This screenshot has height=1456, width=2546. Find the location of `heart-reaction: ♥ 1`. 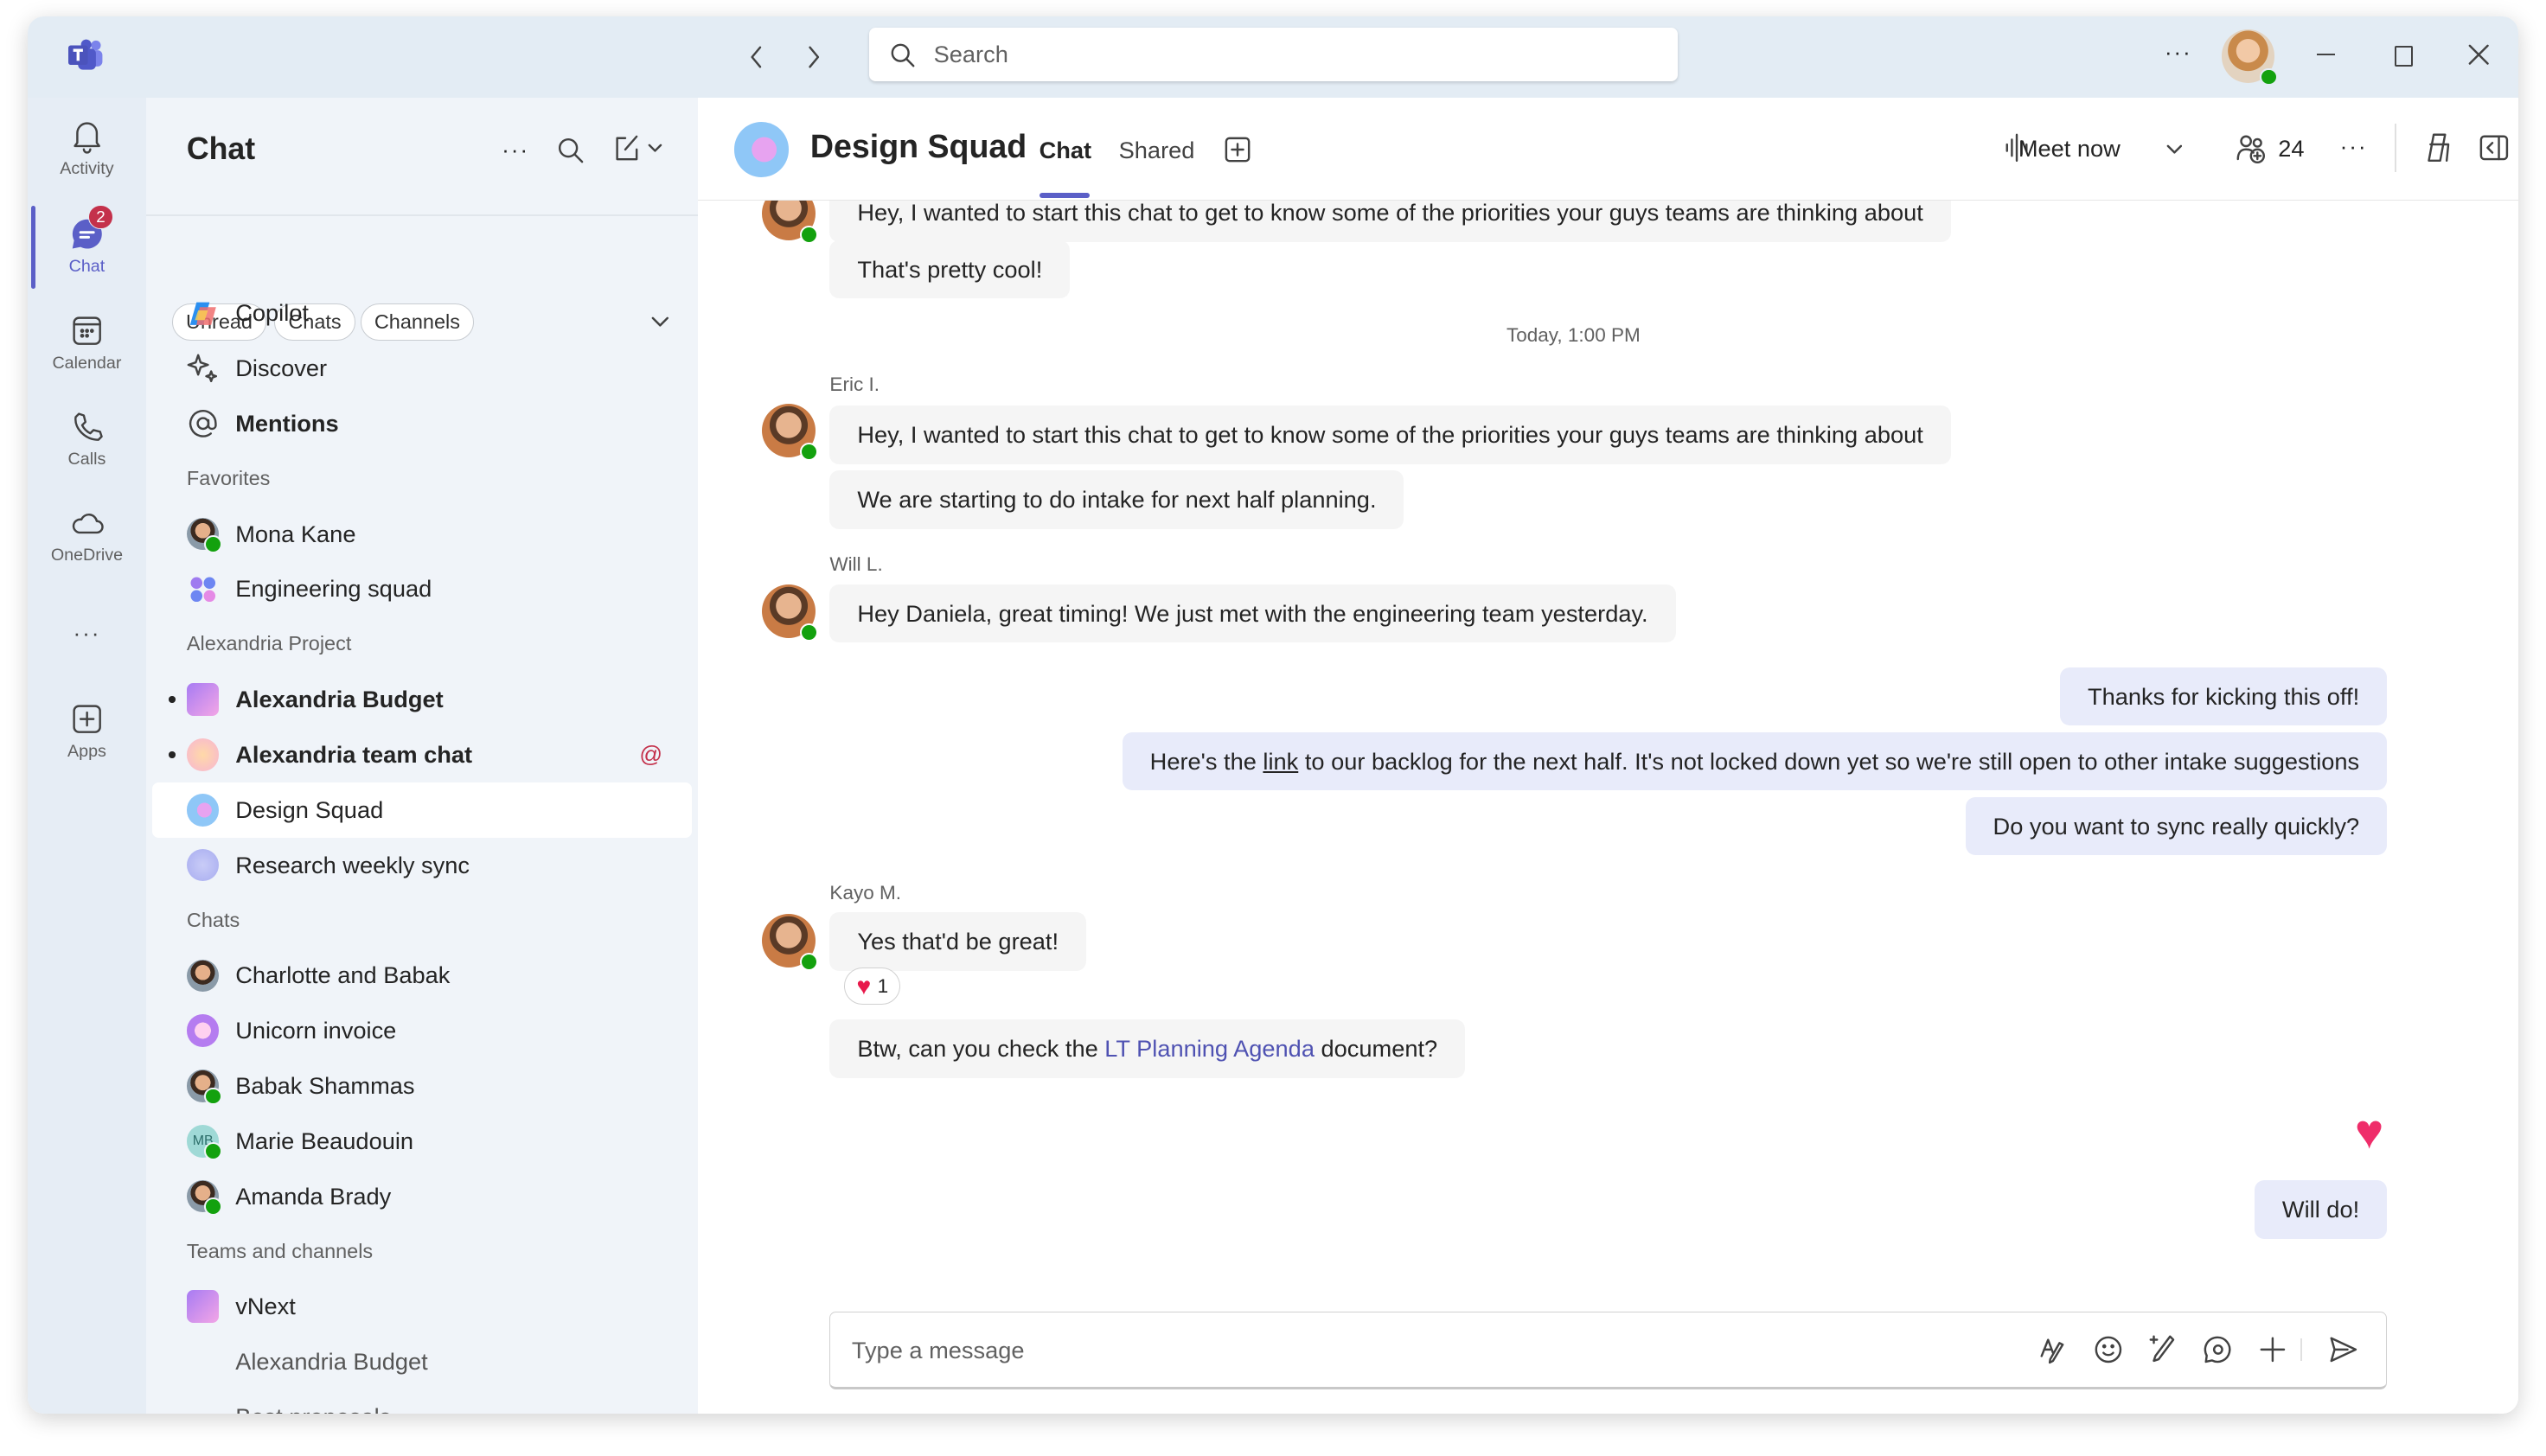

heart-reaction: ♥ 1 is located at coordinates (872, 986).